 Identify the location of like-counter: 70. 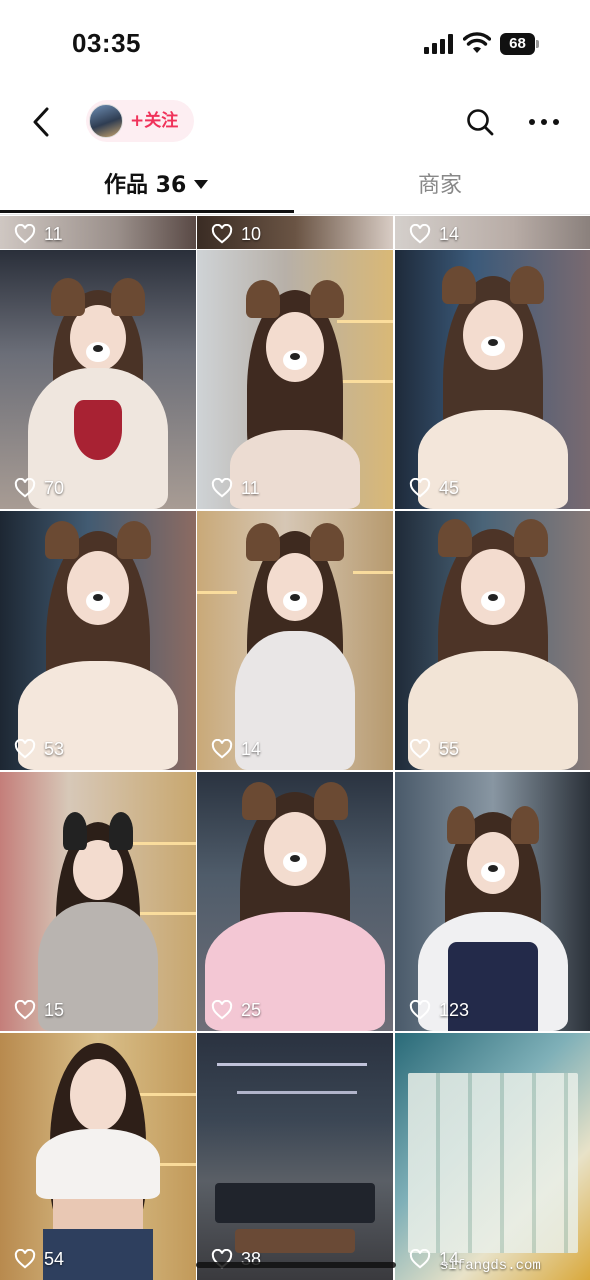
(39, 488).